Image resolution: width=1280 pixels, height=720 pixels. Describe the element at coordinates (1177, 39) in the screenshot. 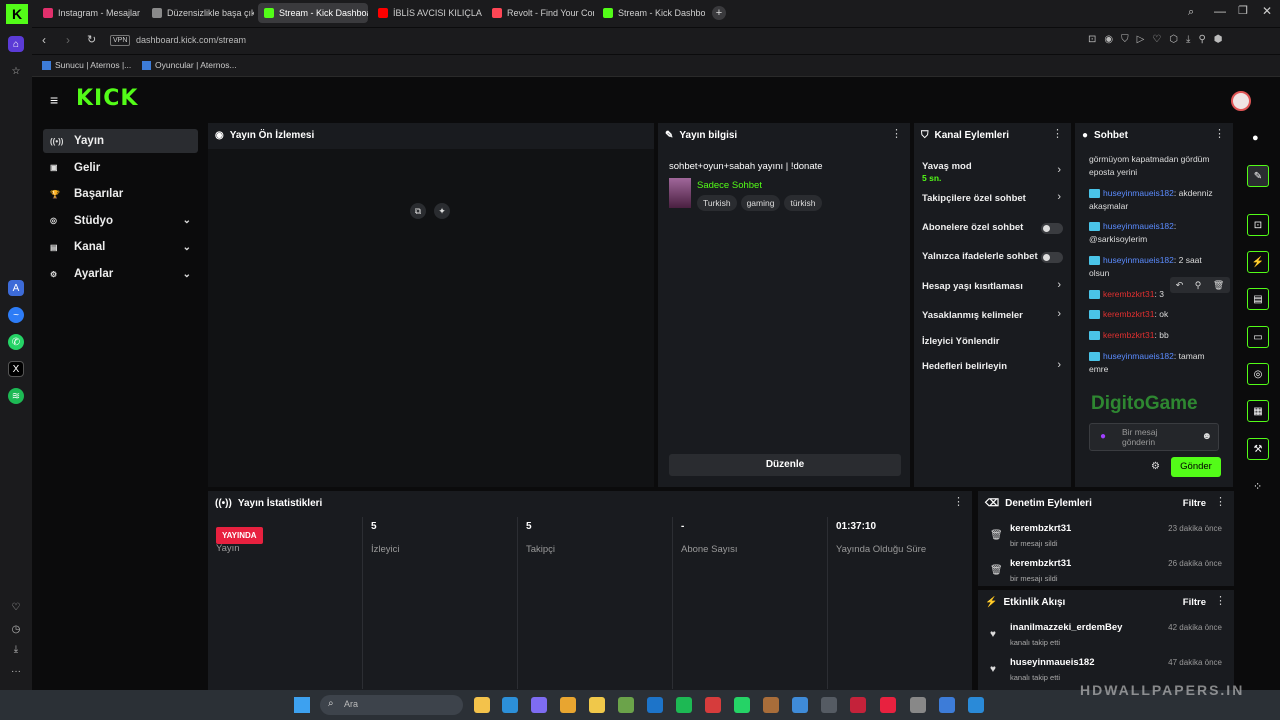

I see `cube-icon: ⬡` at that location.